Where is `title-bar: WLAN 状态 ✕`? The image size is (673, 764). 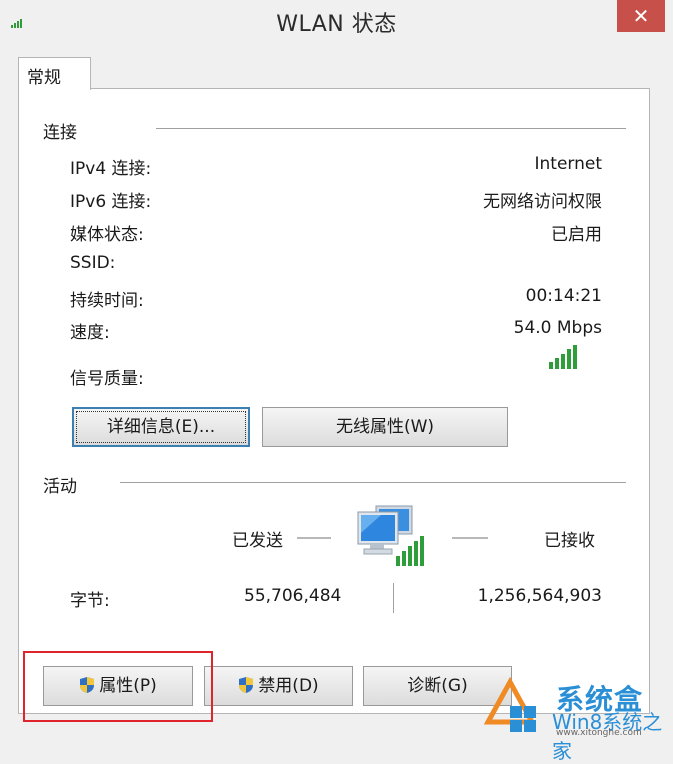 title-bar: WLAN 状态 ✕ is located at coordinates (336, 22).